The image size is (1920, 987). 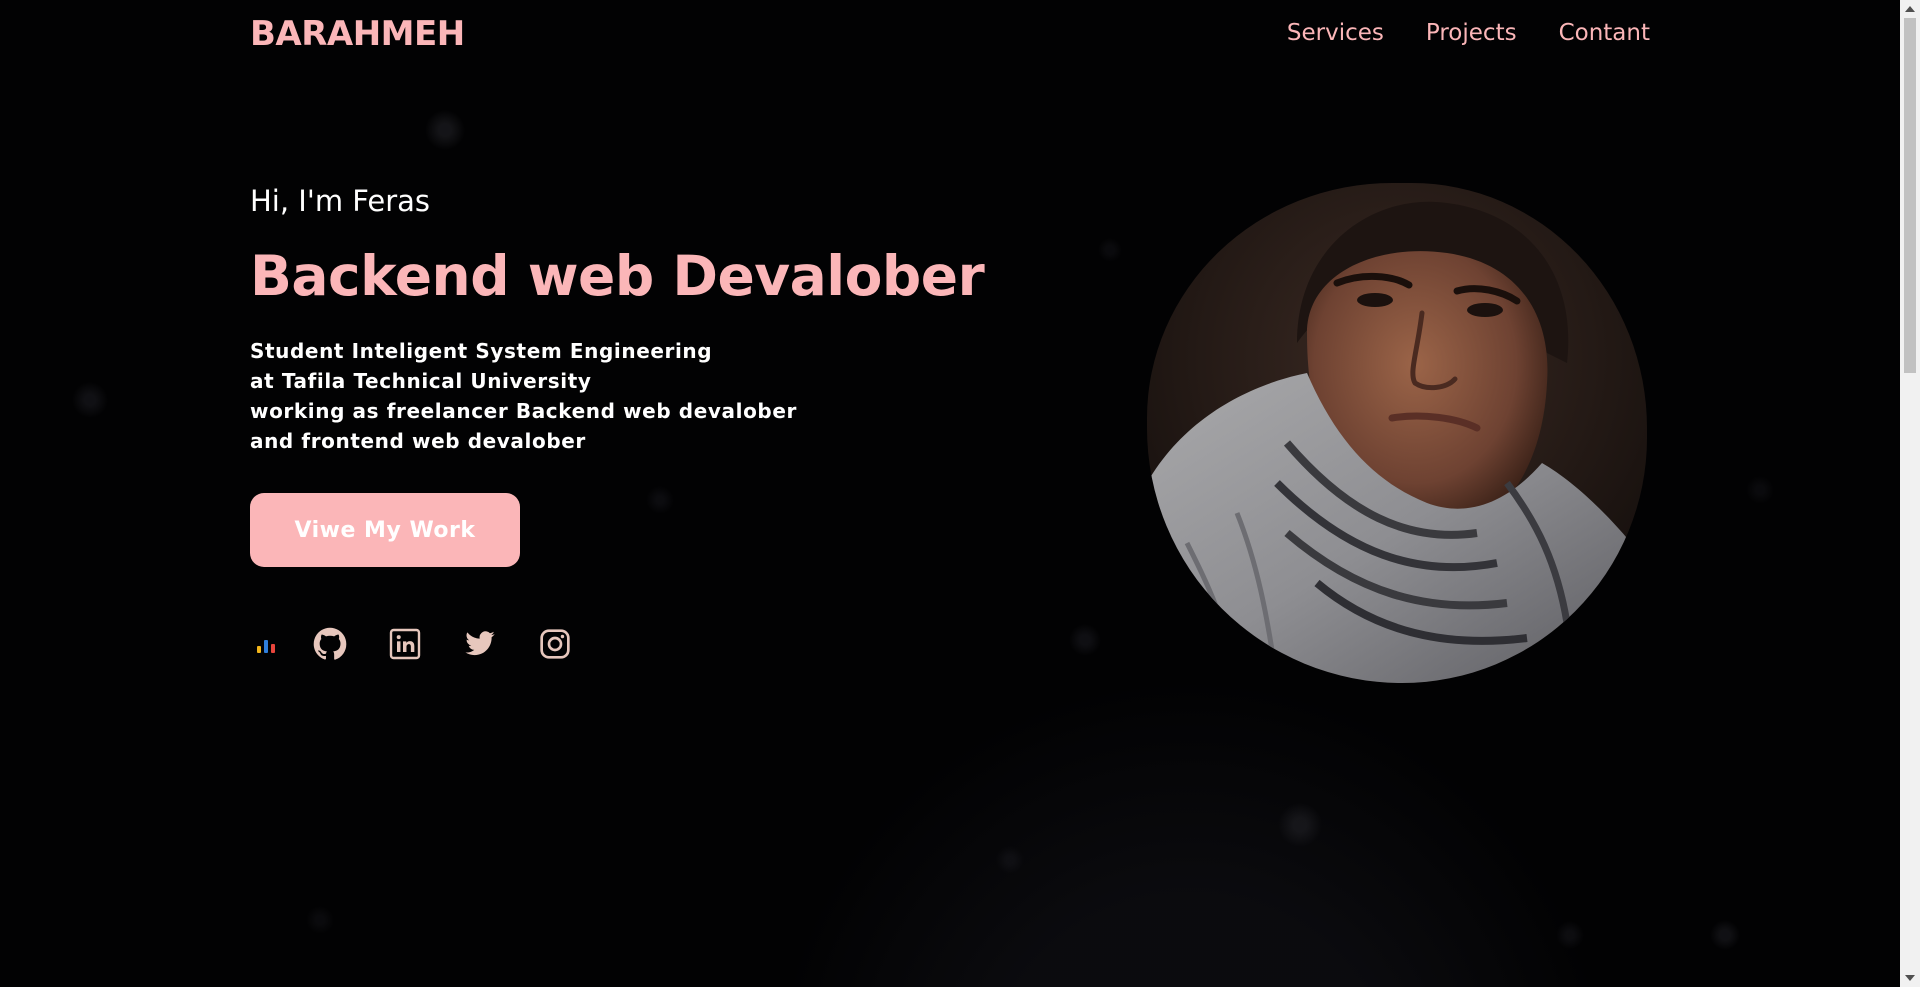 What do you see at coordinates (421, 381) in the screenshot?
I see `bio-line: at Tafila Technical University` at bounding box center [421, 381].